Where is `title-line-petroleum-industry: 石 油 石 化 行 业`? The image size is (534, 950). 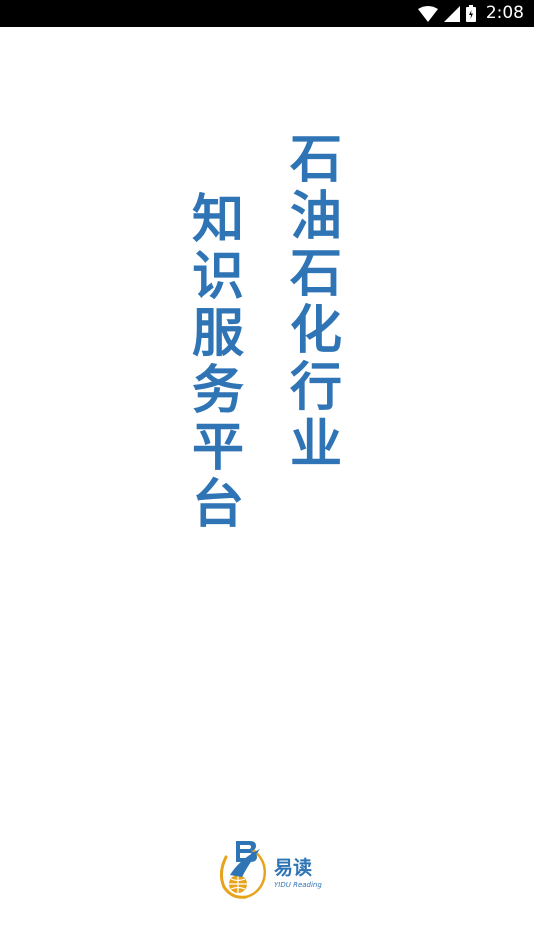 title-line-petroleum-industry: 石 油 石 化 行 业 is located at coordinates (316, 303).